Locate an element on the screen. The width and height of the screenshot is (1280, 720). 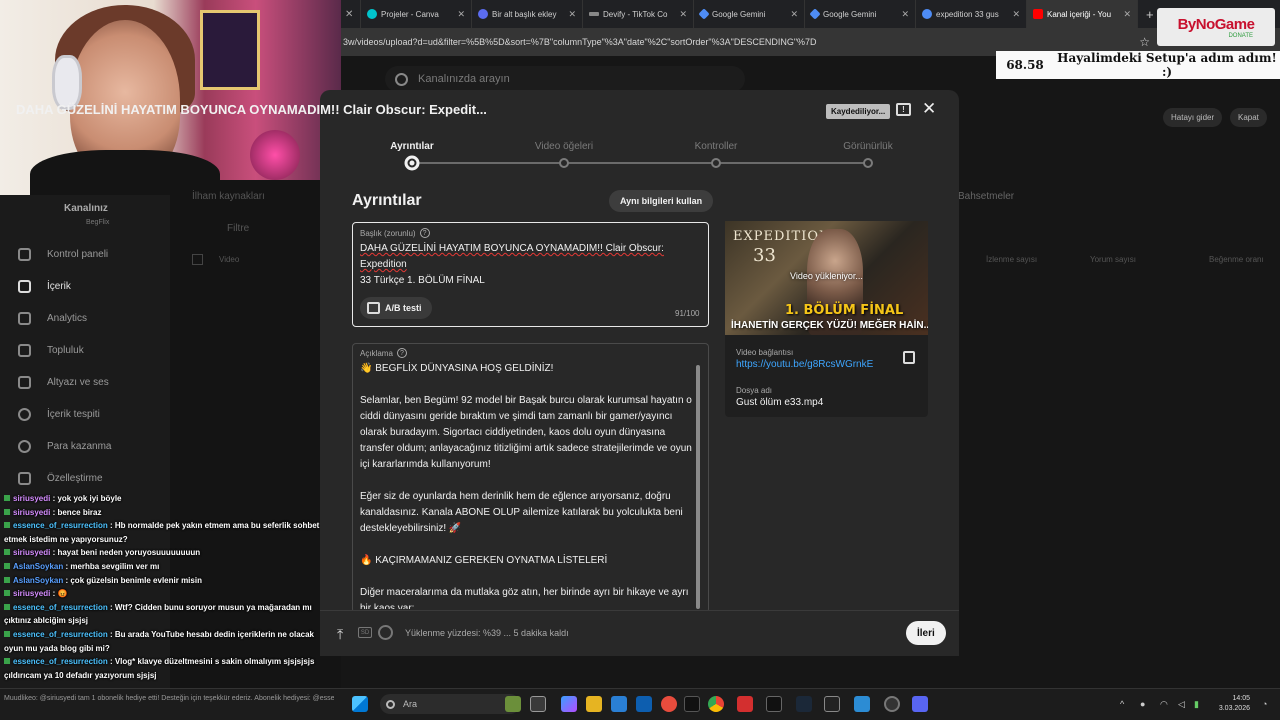
tray-chevron-icon: ^ is located at coordinates (1122, 704).